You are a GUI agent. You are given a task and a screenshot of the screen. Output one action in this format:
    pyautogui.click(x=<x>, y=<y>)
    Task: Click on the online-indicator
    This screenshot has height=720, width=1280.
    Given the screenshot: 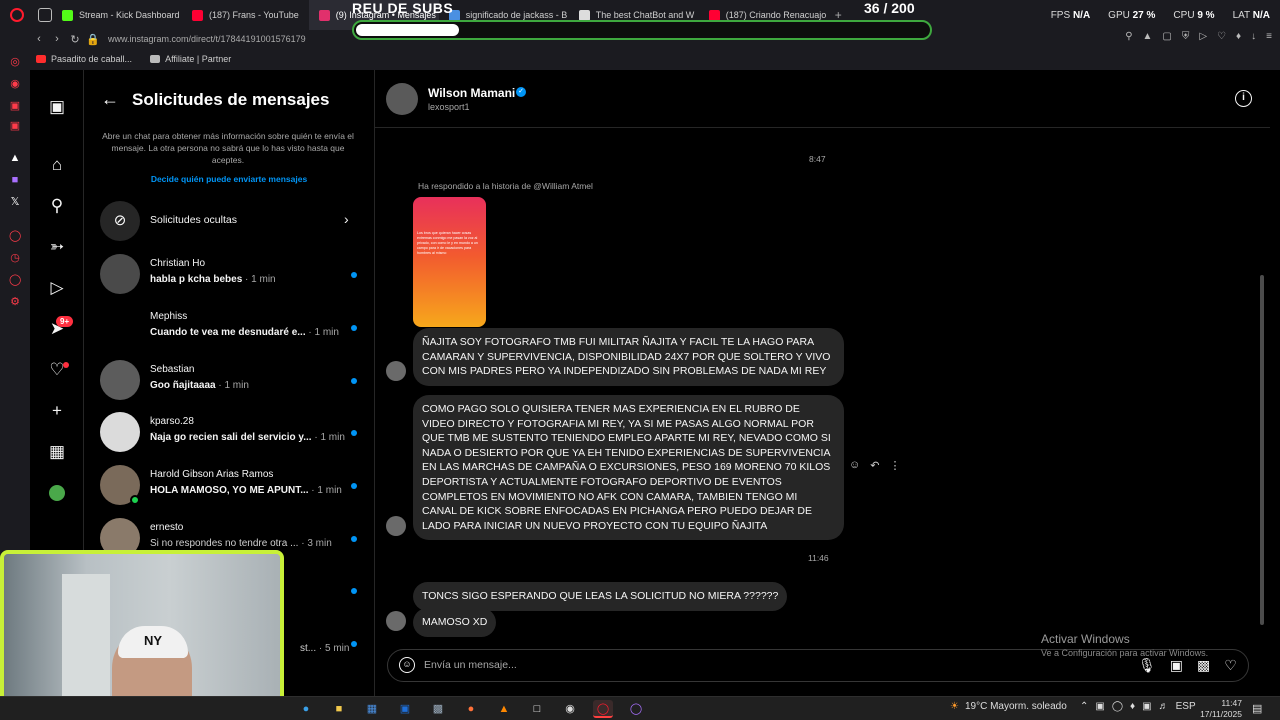 What is the action you would take?
    pyautogui.click(x=135, y=500)
    